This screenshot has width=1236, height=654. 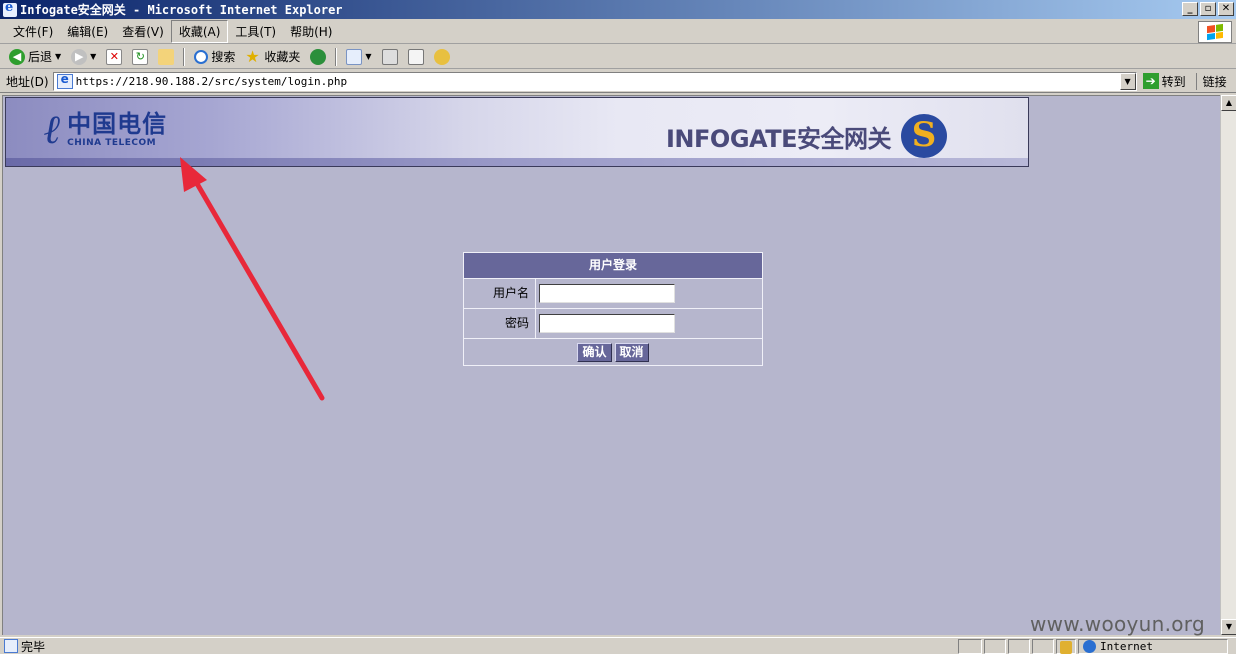 I want to click on lock-icon, so click(x=1066, y=647).